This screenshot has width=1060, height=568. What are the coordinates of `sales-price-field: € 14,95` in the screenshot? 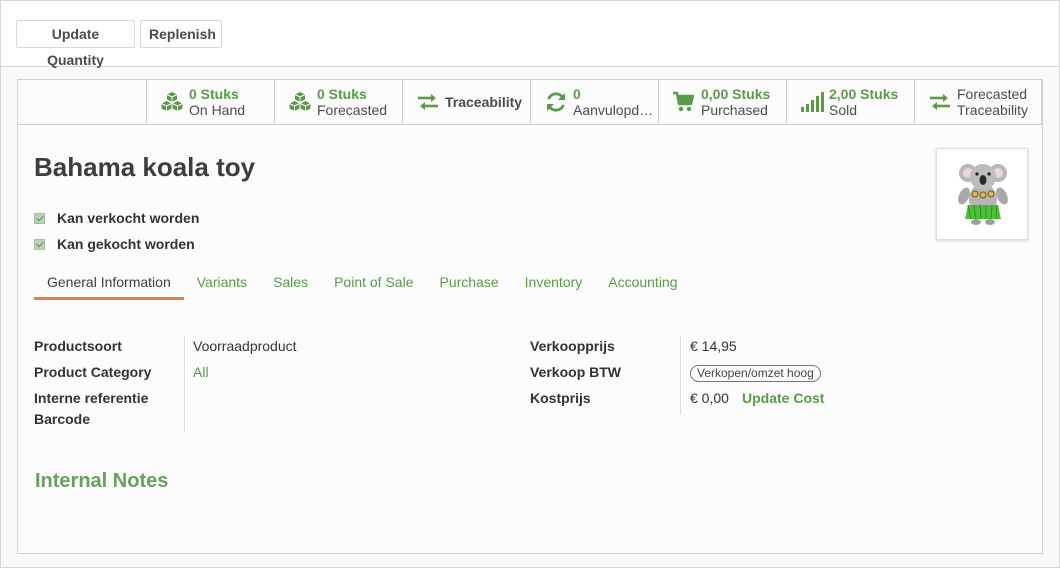 It's located at (713, 346).